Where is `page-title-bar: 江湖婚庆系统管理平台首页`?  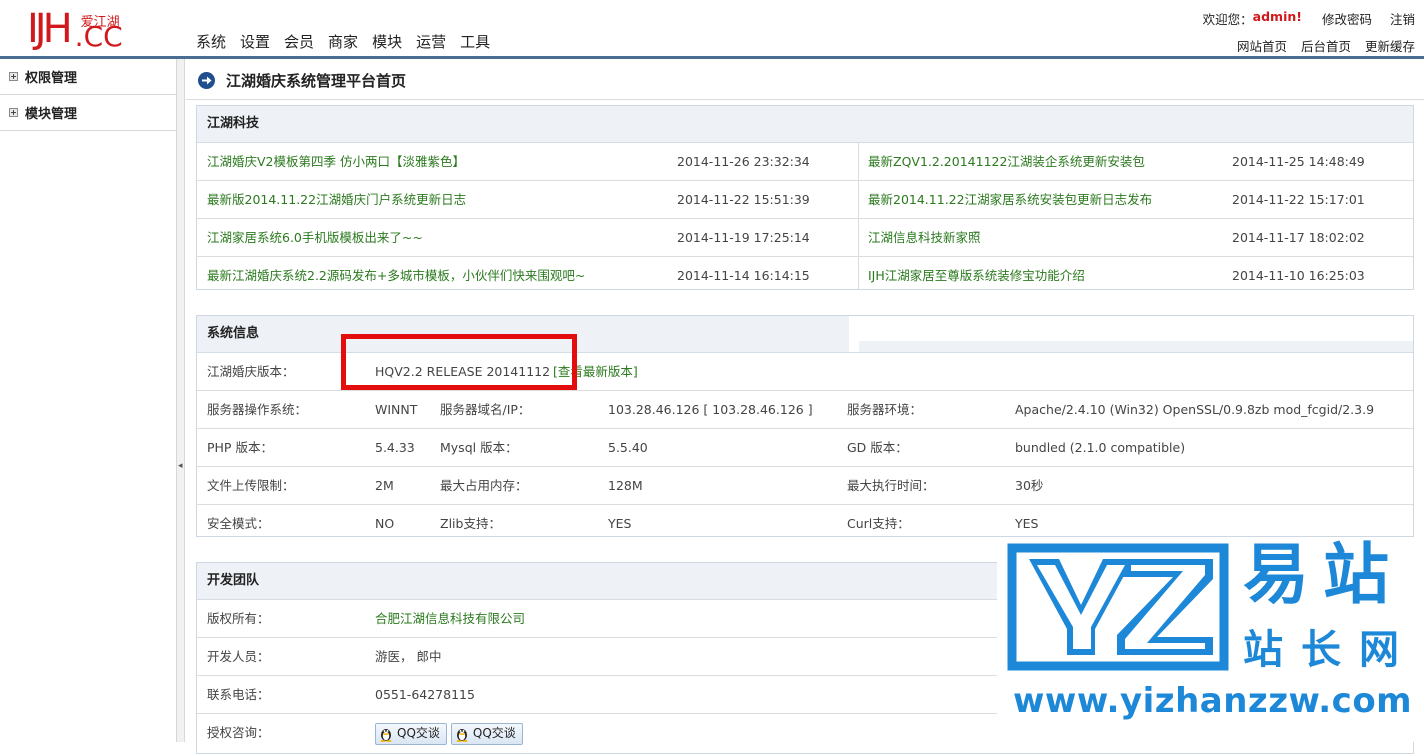 page-title-bar: 江湖婚庆系统管理平台首页 is located at coordinates (805, 79).